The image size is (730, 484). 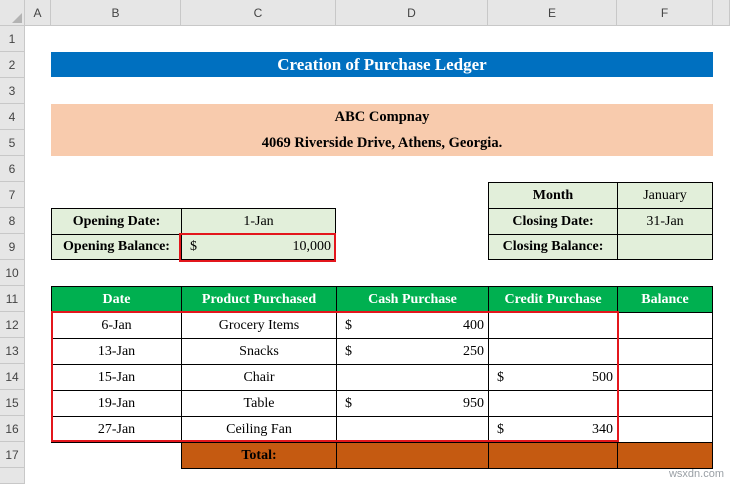 What do you see at coordinates (259, 403) in the screenshot?
I see `row-product: Table` at bounding box center [259, 403].